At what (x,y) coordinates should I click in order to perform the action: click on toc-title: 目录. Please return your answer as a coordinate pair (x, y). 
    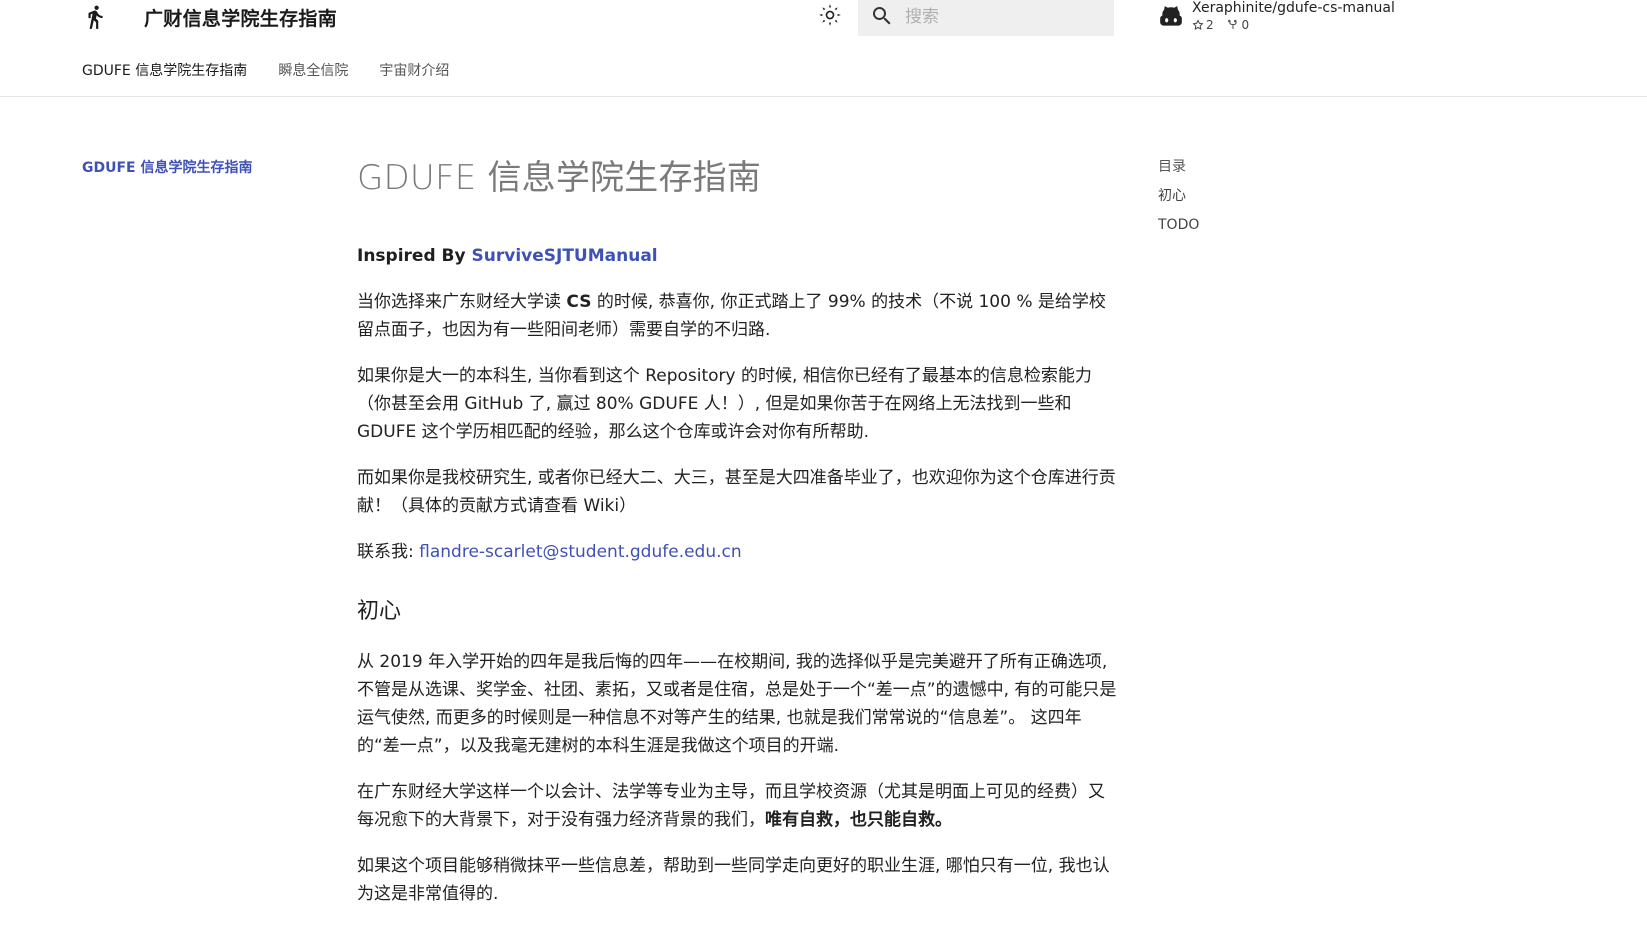
    Looking at the image, I should click on (1172, 167).